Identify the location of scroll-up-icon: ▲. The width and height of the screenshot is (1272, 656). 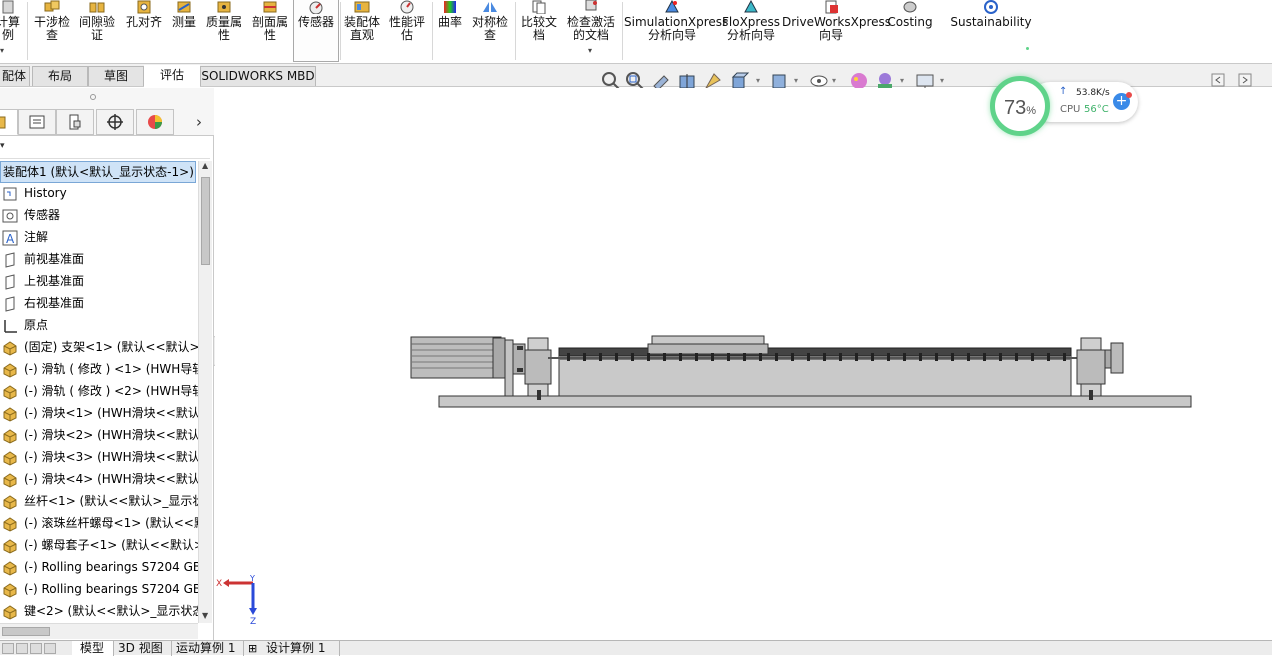
(205, 165).